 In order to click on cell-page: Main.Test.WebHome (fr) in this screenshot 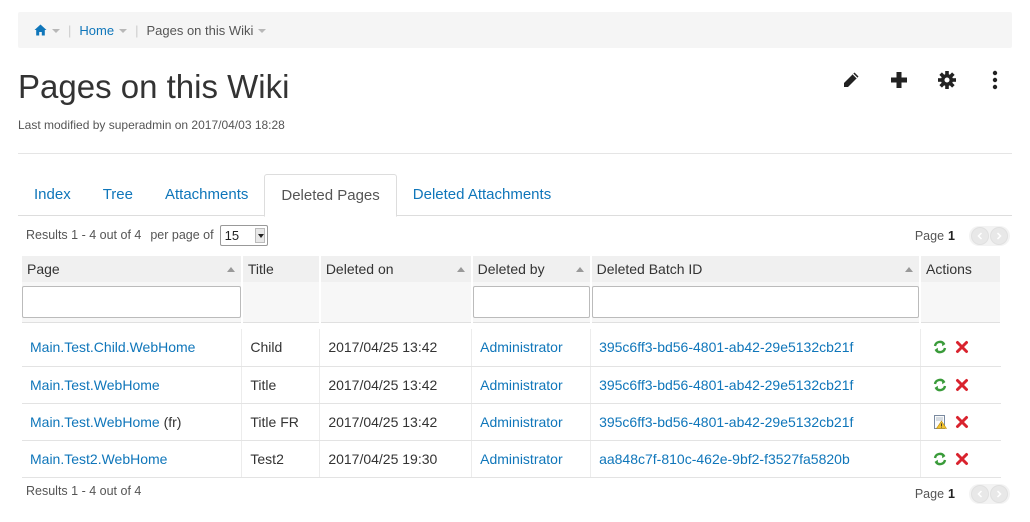, I will do `click(132, 422)`.